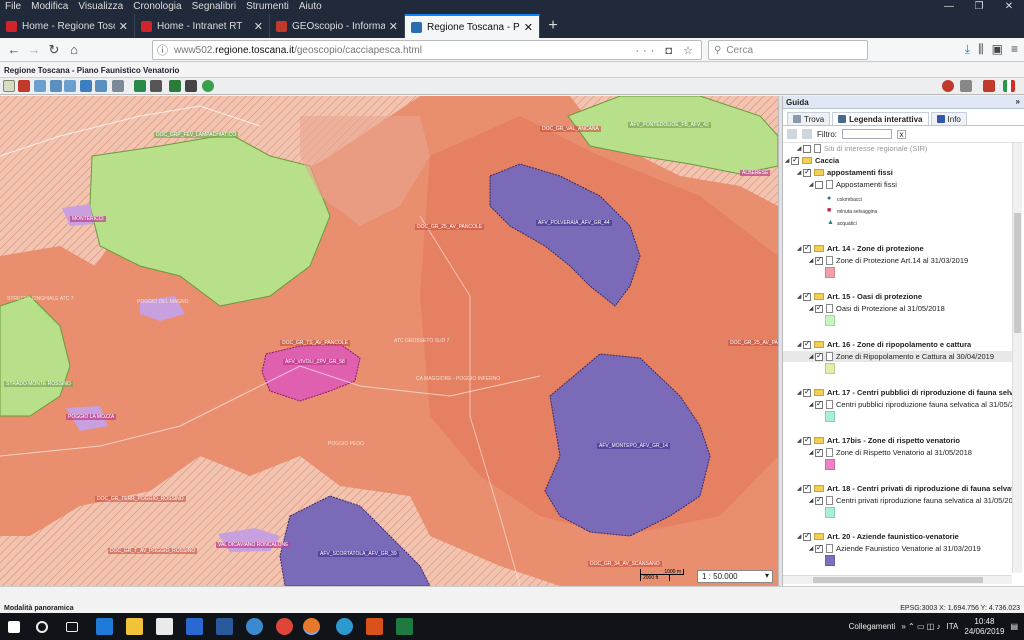 This screenshot has height=640, width=1024. What do you see at coordinates (134, 626) in the screenshot?
I see `explorer-icon` at bounding box center [134, 626].